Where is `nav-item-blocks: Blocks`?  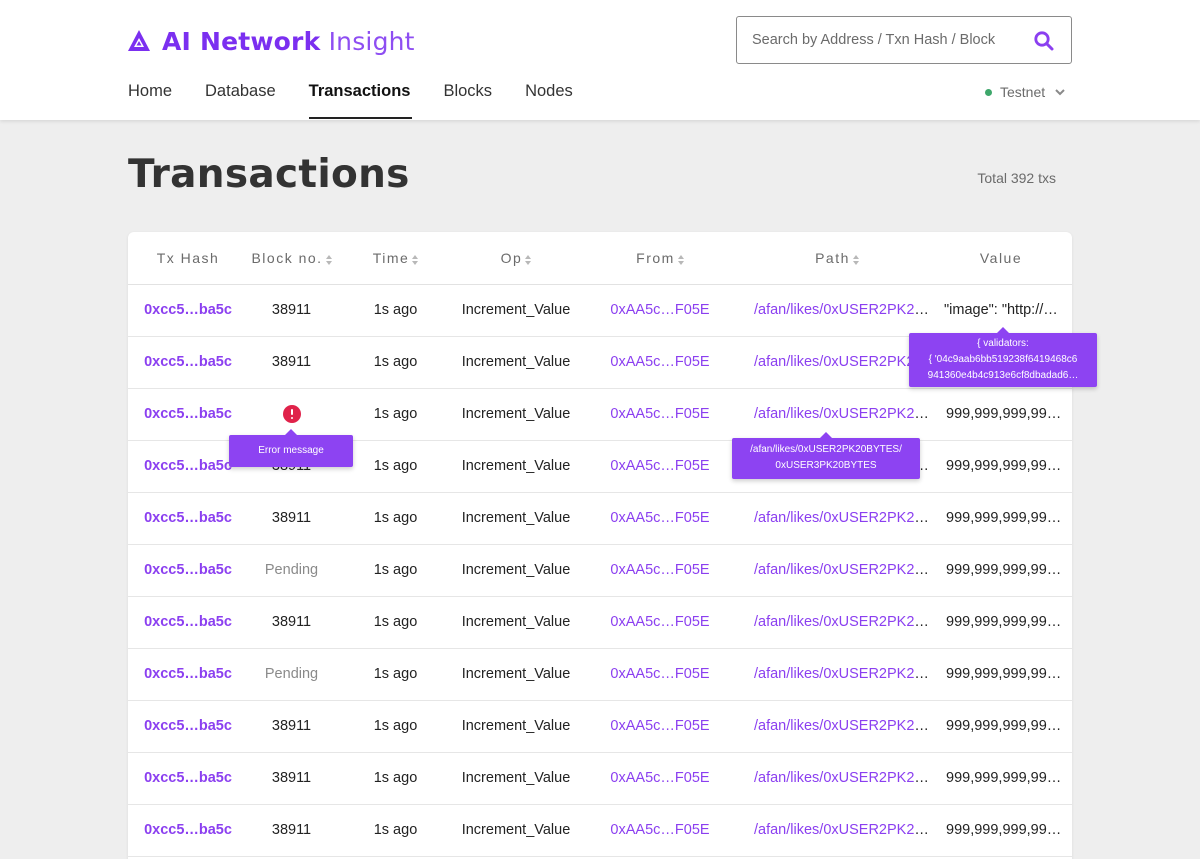 nav-item-blocks: Blocks is located at coordinates (467, 101).